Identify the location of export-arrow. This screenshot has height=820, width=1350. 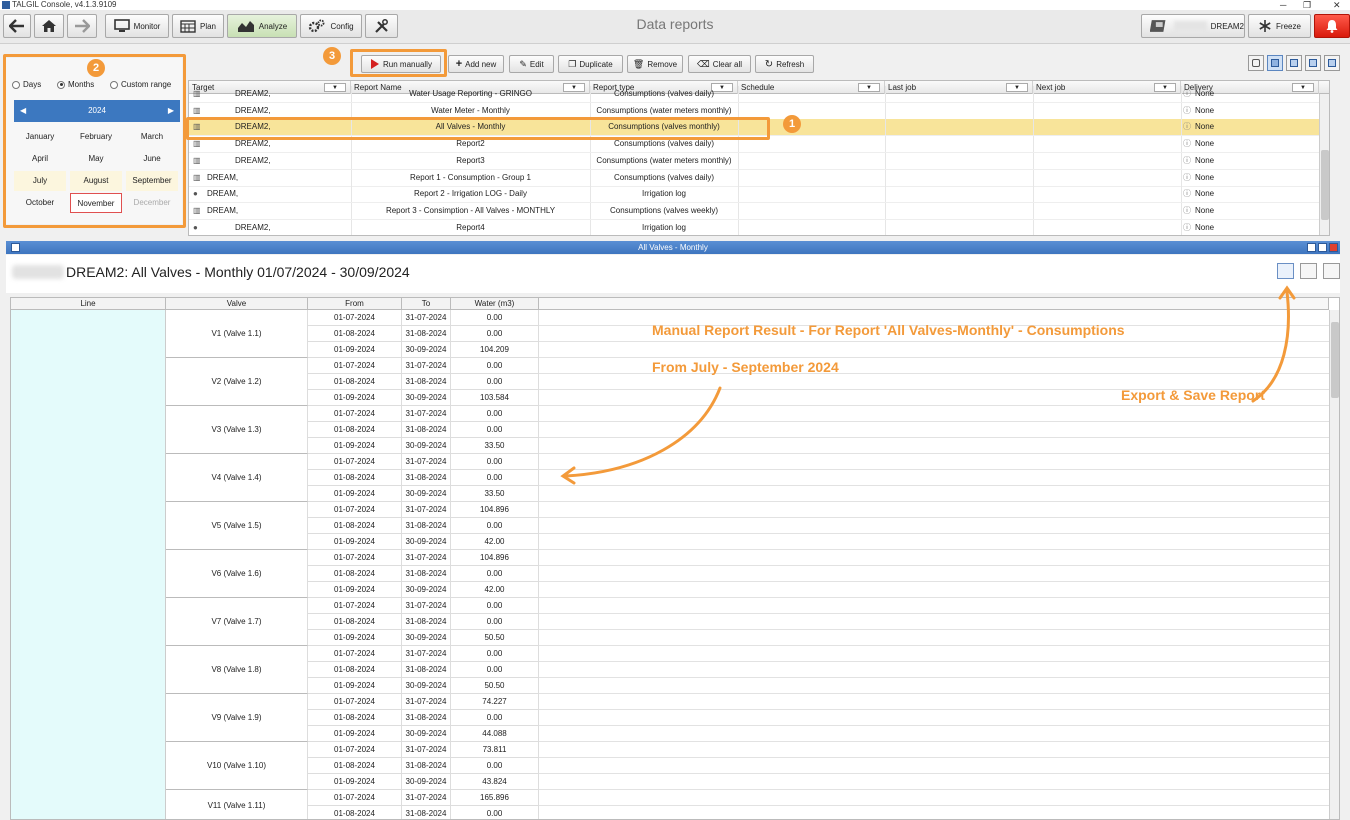
(1270, 346).